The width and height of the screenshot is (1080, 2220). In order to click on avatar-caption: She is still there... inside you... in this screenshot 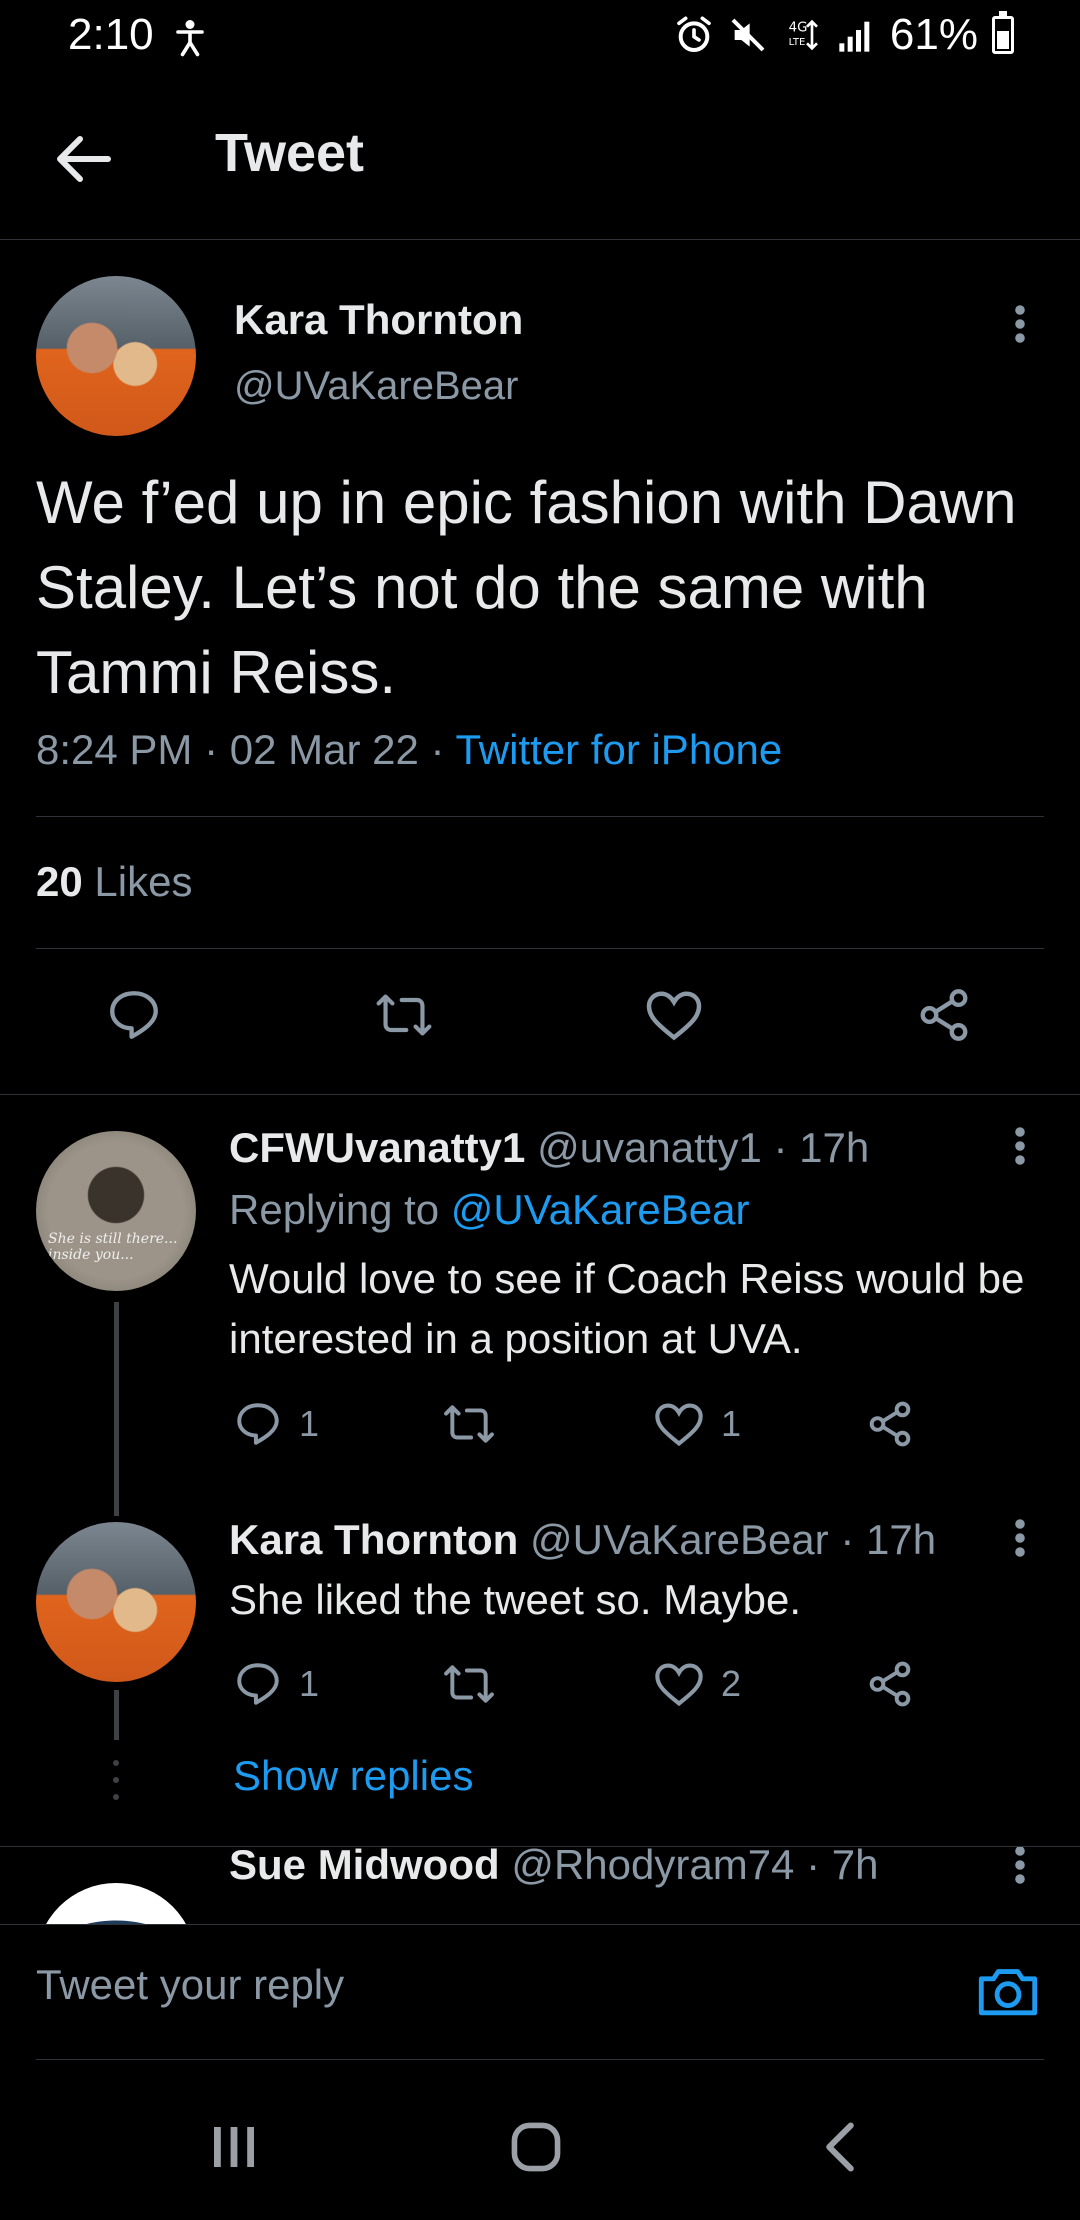, I will do `click(113, 1247)`.